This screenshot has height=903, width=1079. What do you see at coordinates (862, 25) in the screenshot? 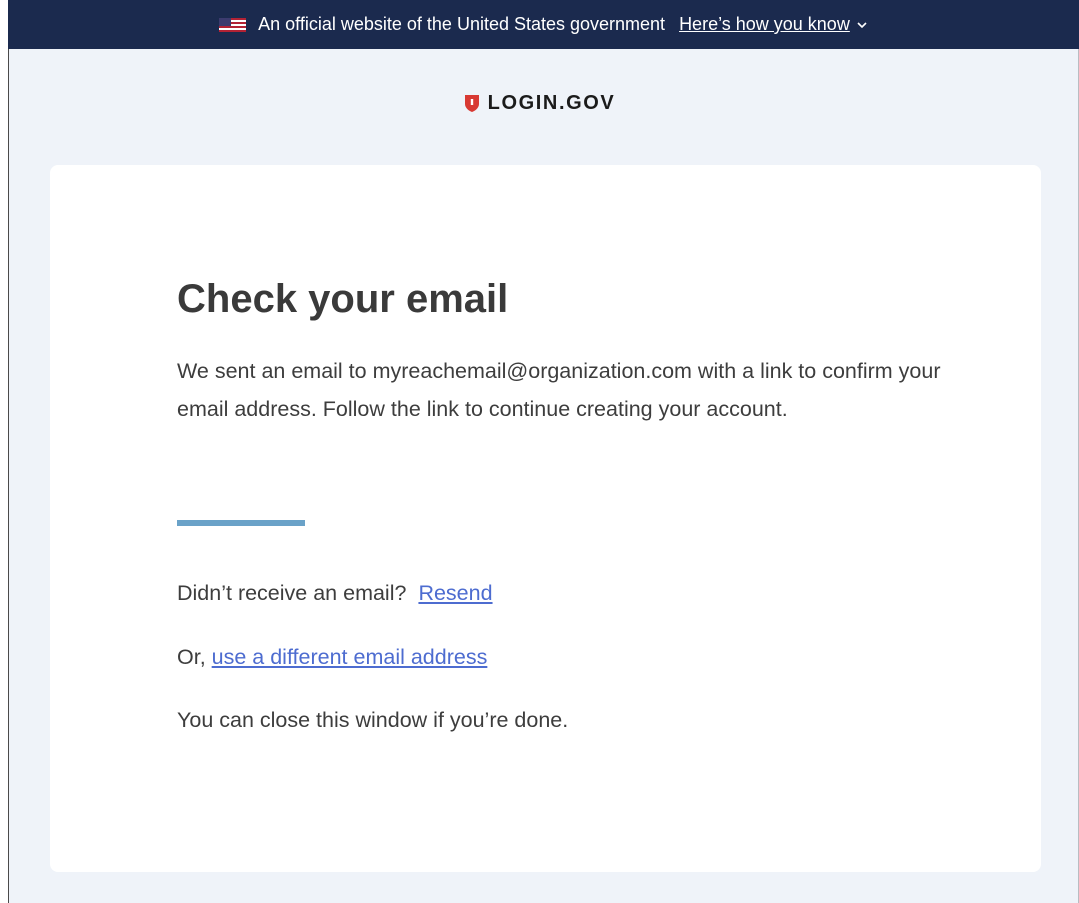
I see `chevron-down-icon` at bounding box center [862, 25].